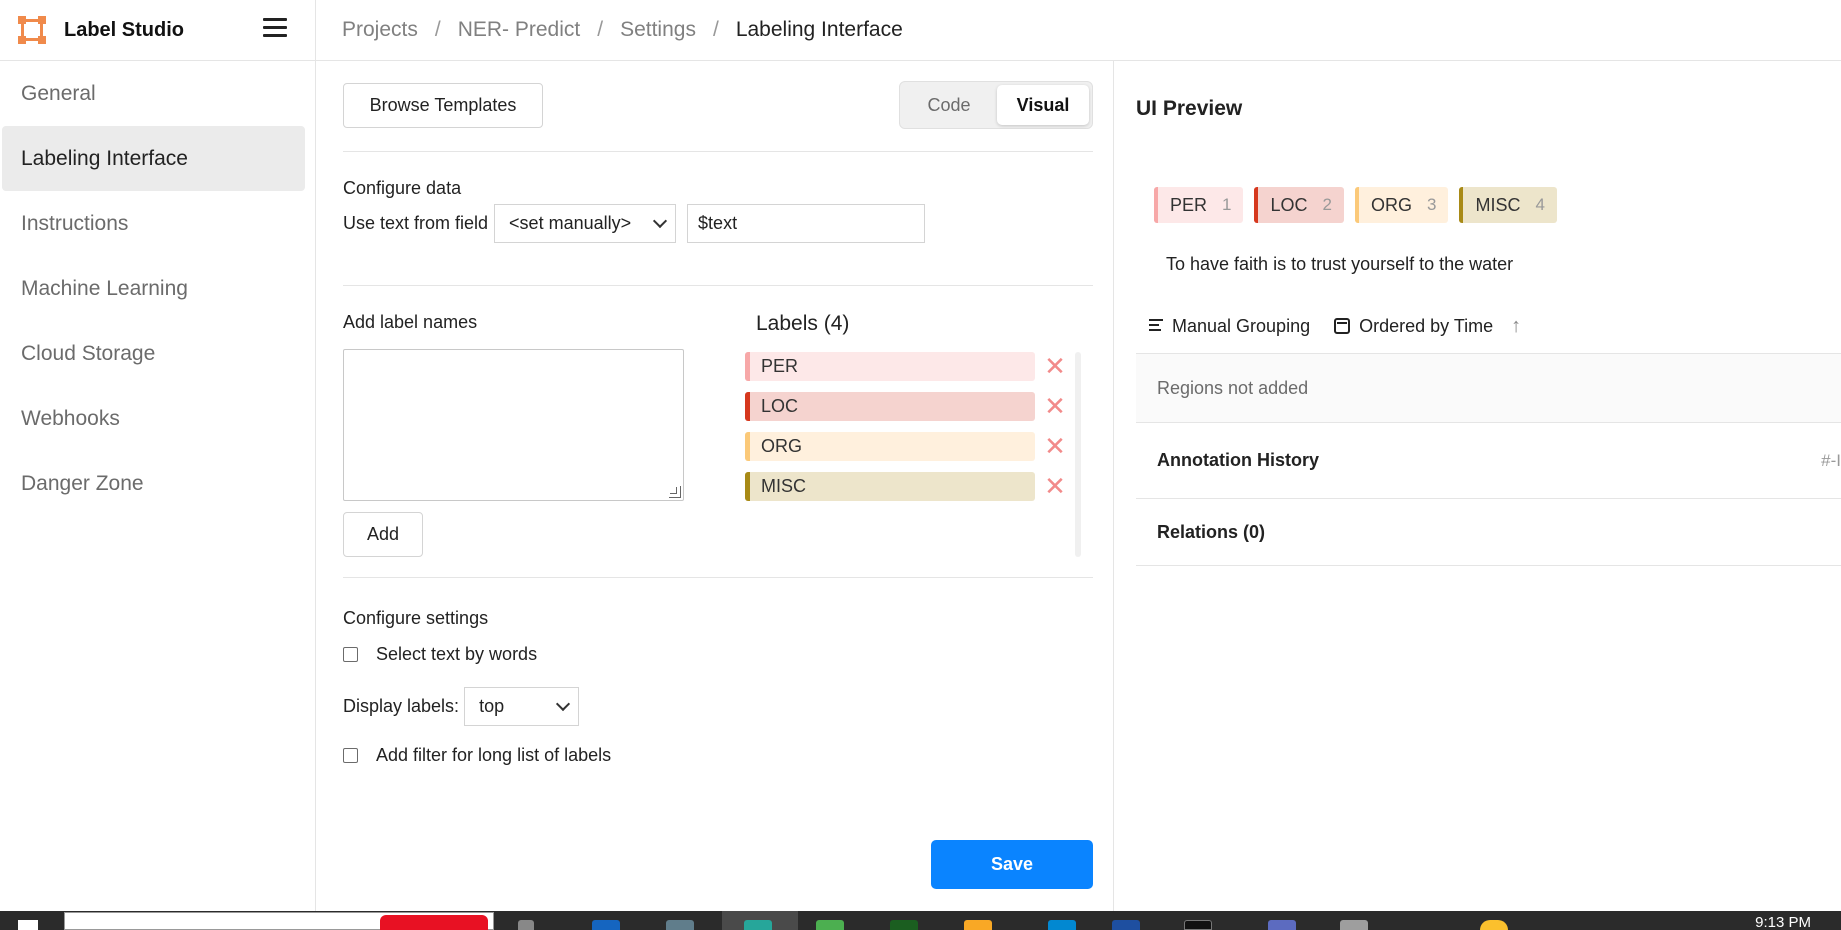  What do you see at coordinates (658, 30) in the screenshot?
I see `breadcrumb-settings: Settings` at bounding box center [658, 30].